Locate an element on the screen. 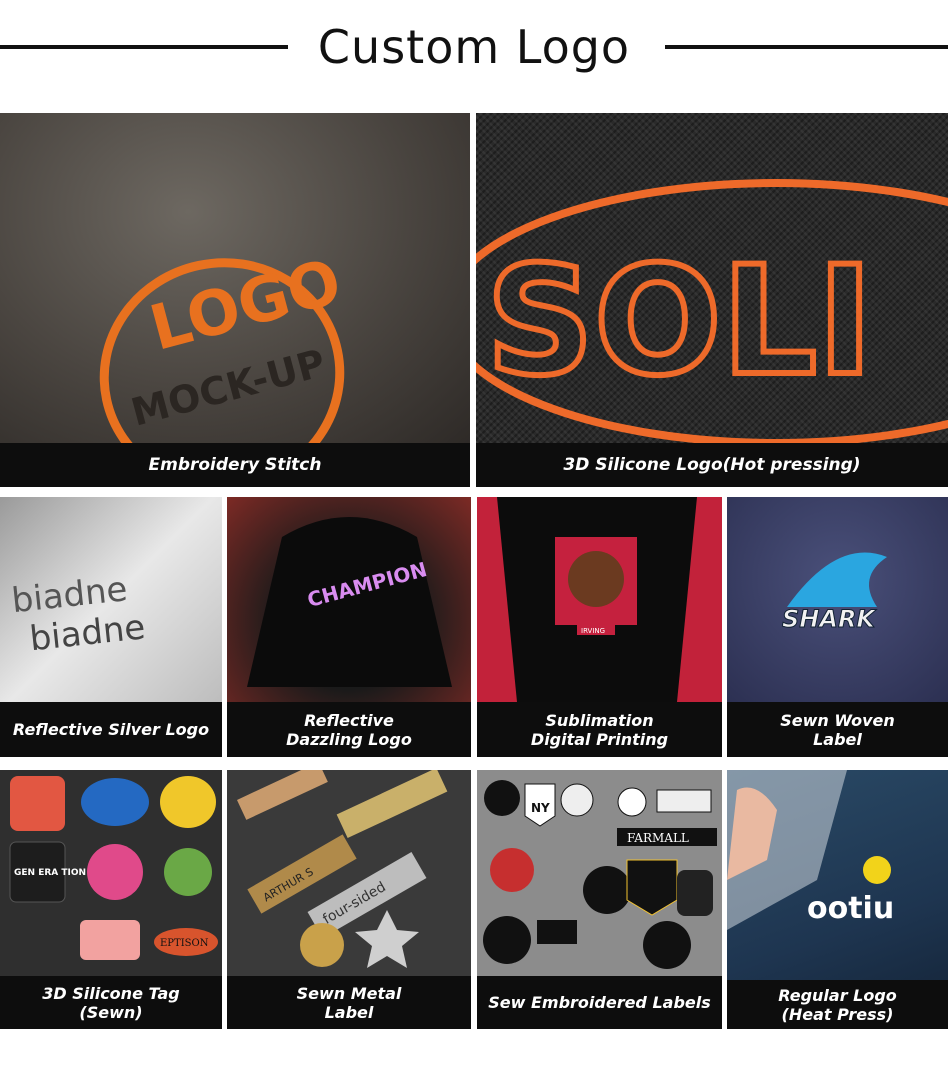 The image size is (948, 1080). silicone-tag-word-2: EPTISON is located at coordinates (184, 943).